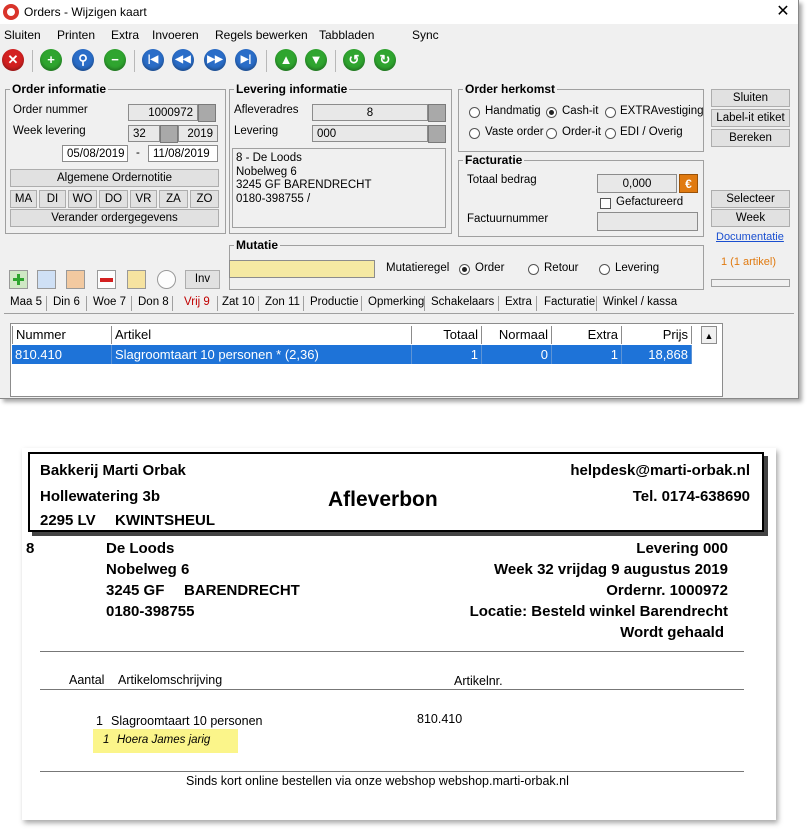 This screenshot has height=830, width=810. What do you see at coordinates (302, 269) in the screenshot?
I see `mutation-input` at bounding box center [302, 269].